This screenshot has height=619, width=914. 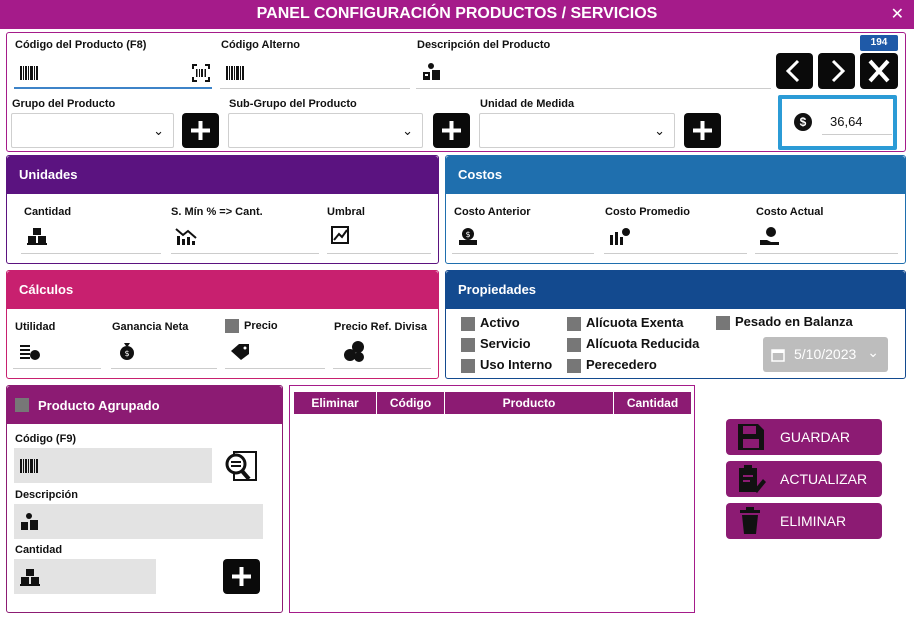 What do you see at coordinates (232, 326) in the screenshot?
I see `precio-checkbox` at bounding box center [232, 326].